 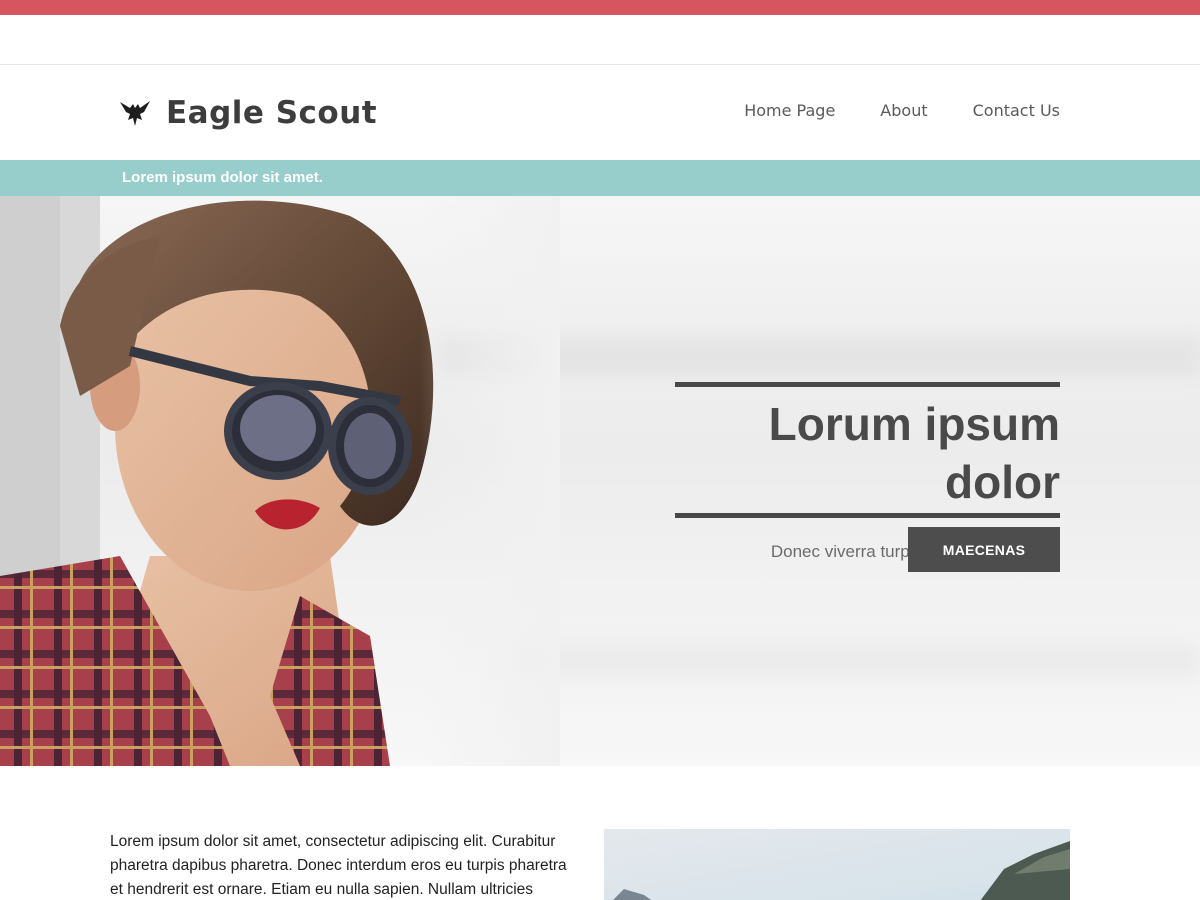 What do you see at coordinates (903, 110) in the screenshot?
I see `nav-about: About` at bounding box center [903, 110].